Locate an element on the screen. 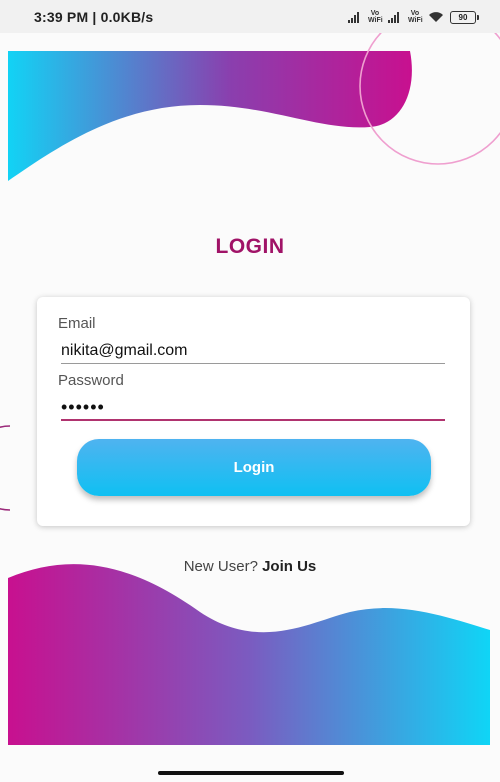  home-indicator is located at coordinates (251, 773).